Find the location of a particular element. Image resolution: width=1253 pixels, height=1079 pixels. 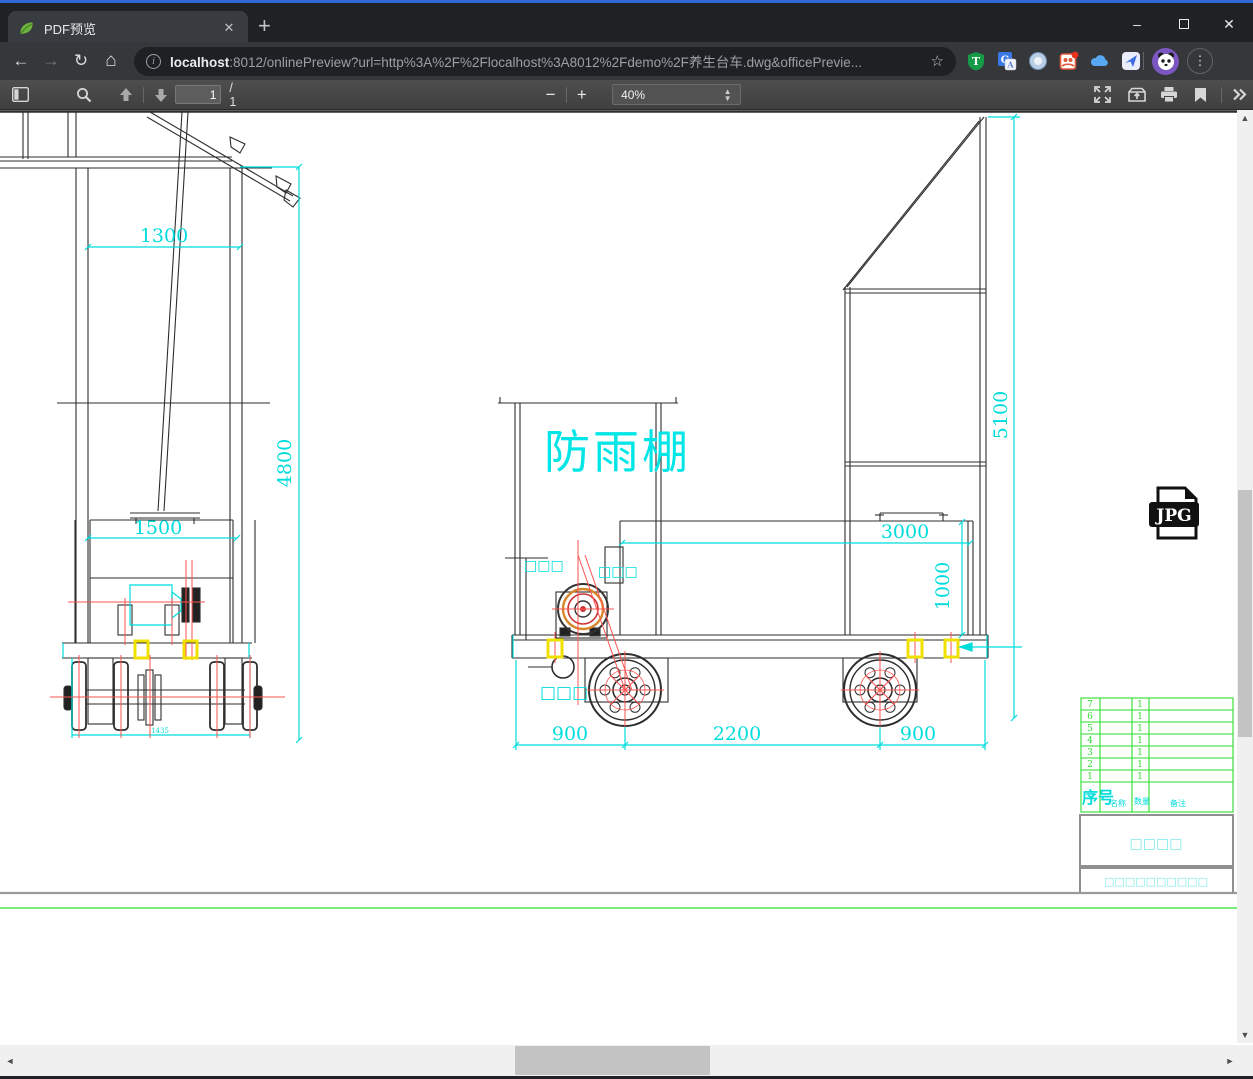

tampermonkey-extension-icon: T is located at coordinates (976, 61).